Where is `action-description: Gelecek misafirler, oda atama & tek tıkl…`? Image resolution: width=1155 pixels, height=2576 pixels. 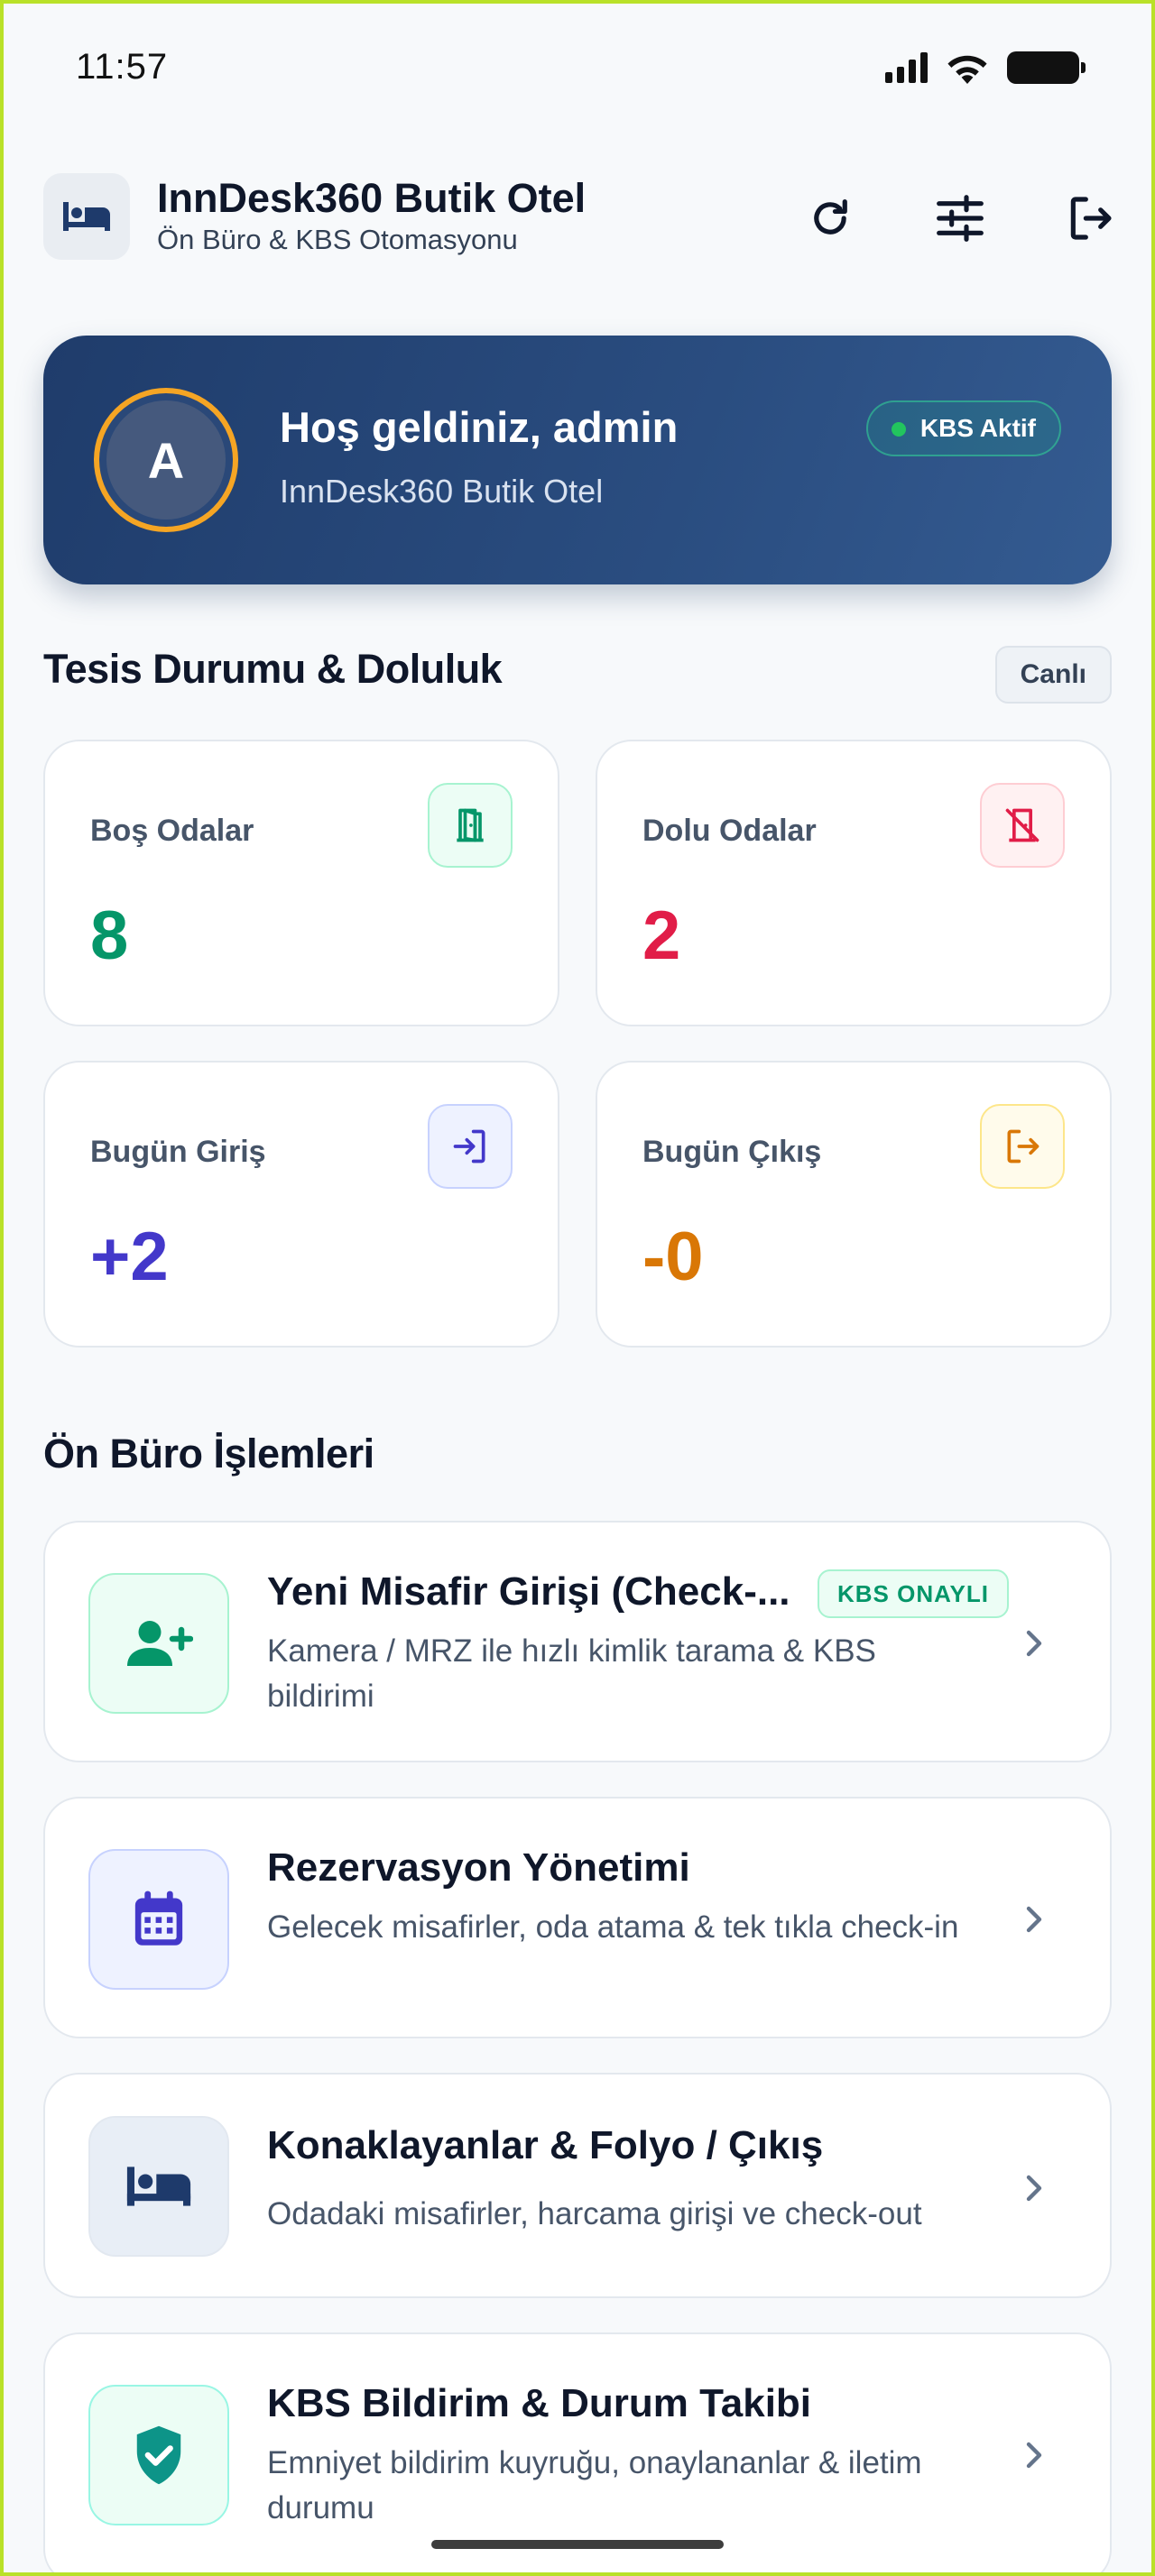
action-description: Gelecek misafirler, oda atama & tek tıkl… is located at coordinates (613, 1927).